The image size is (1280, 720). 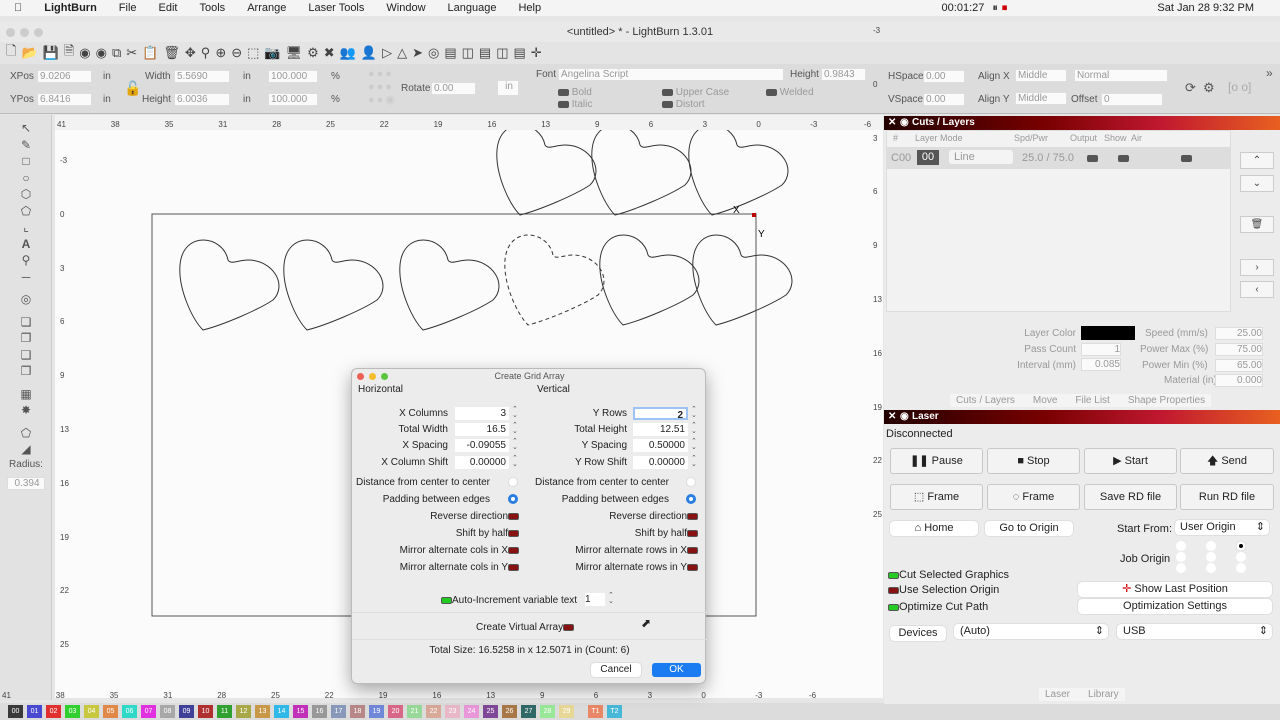 I want to click on device-select: (Auto) ⇕, so click(x=1031, y=631).